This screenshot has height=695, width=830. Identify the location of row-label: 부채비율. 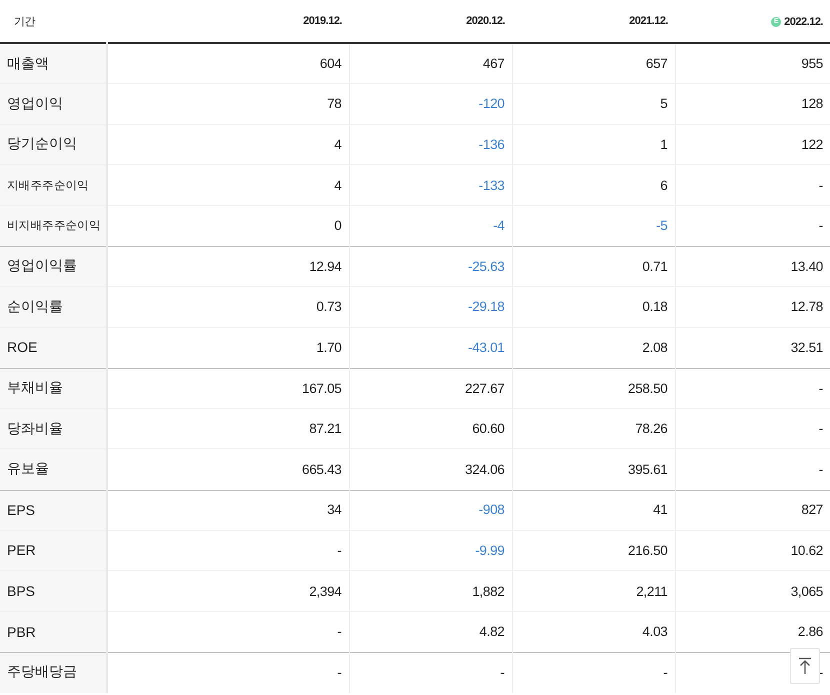
(53, 388).